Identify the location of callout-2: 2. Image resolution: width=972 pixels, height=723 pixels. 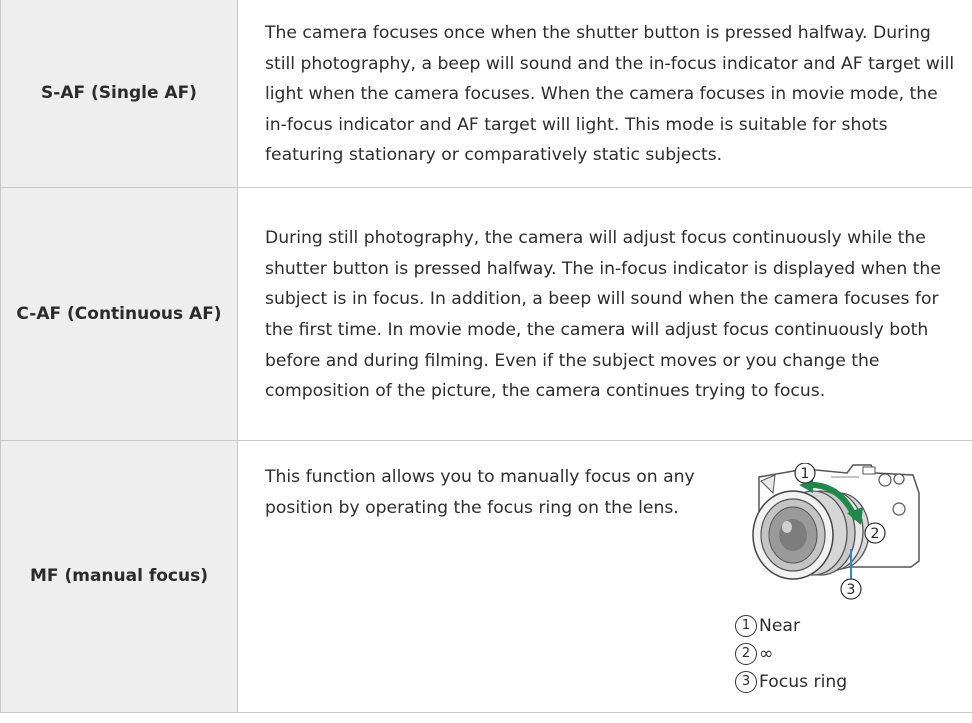
(875, 533).